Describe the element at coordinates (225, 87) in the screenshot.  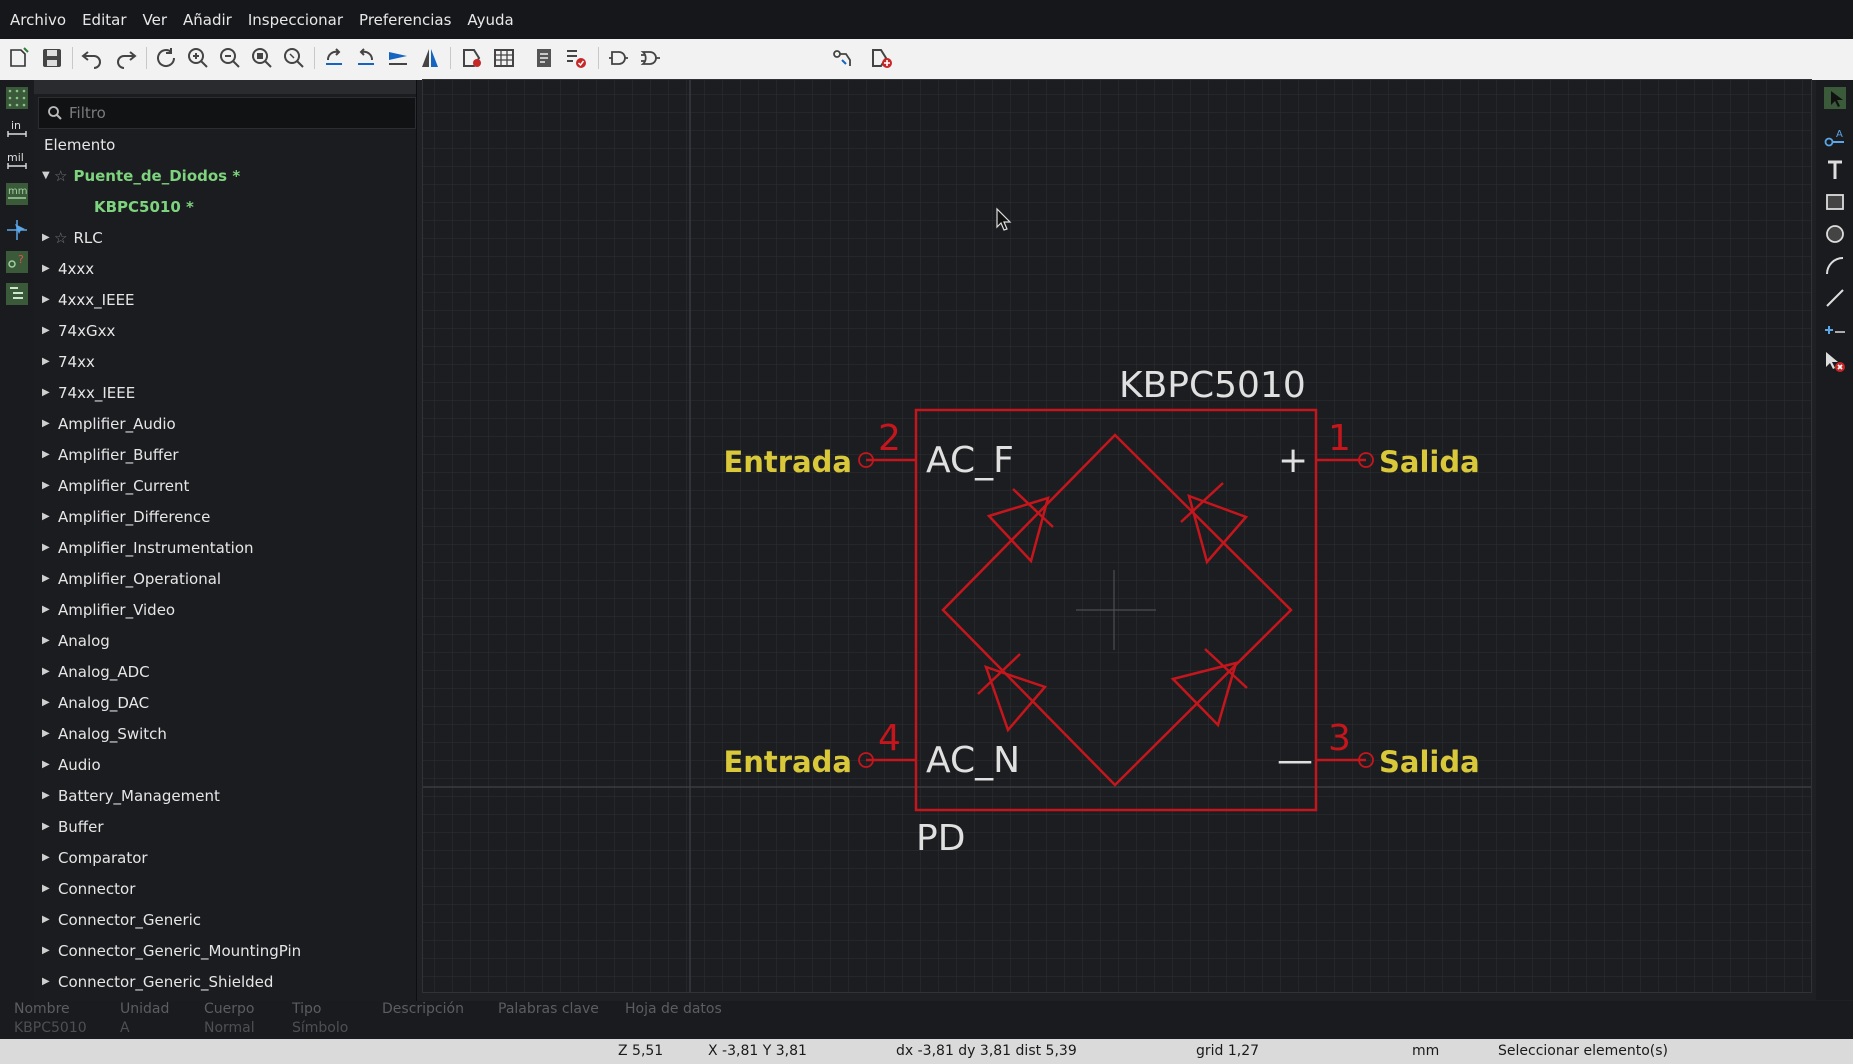
I see `panel-grip` at that location.